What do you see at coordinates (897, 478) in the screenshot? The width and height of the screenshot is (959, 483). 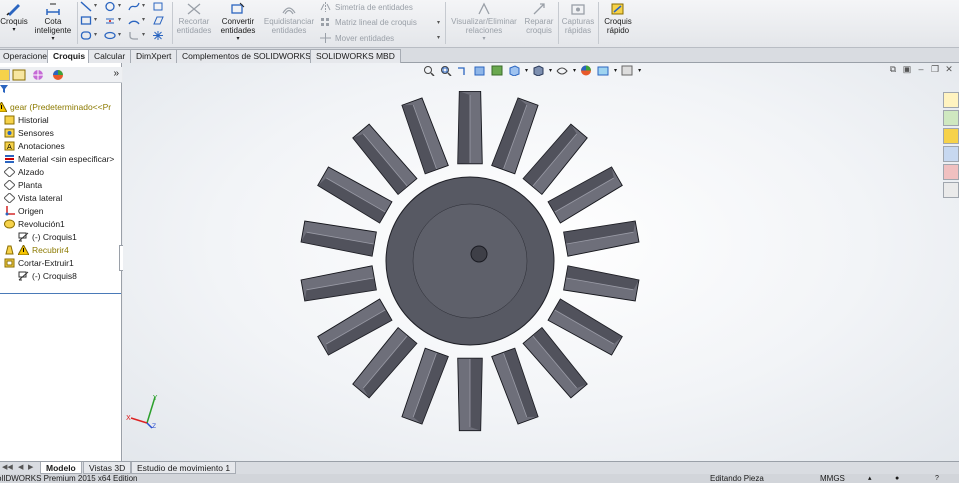 I see `rebuild-icon: ●` at bounding box center [897, 478].